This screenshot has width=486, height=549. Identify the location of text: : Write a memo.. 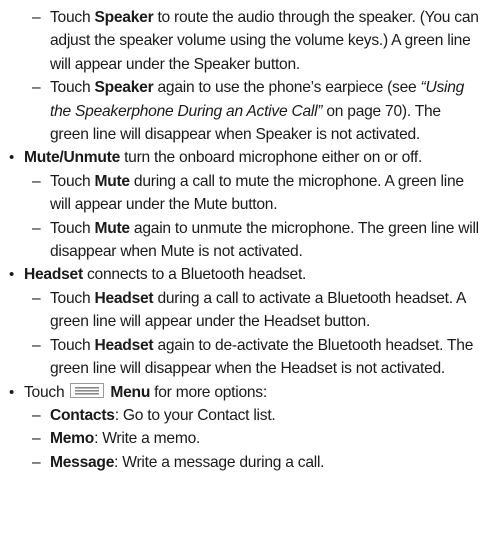
(147, 439).